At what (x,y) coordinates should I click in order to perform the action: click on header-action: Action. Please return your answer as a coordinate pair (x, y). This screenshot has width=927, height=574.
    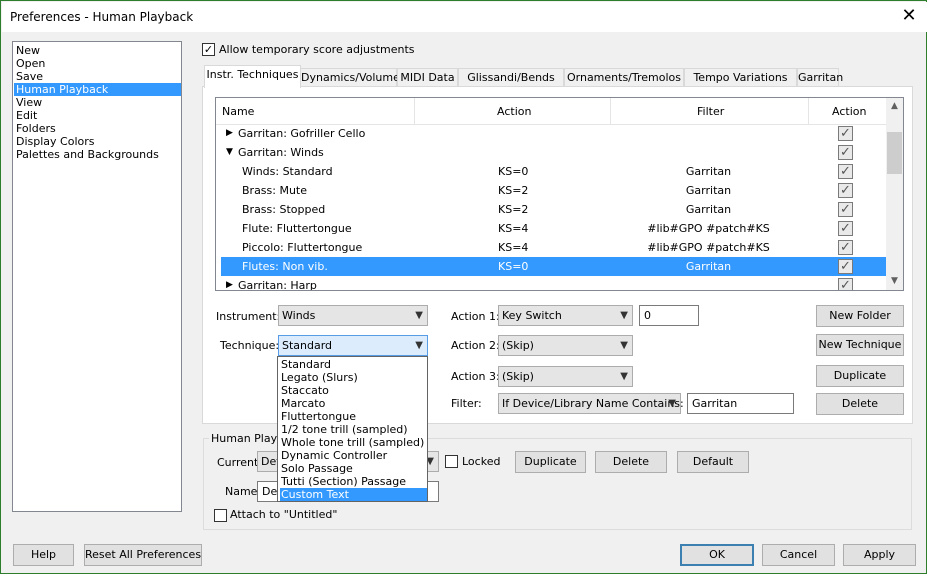
    Looking at the image, I should click on (514, 111).